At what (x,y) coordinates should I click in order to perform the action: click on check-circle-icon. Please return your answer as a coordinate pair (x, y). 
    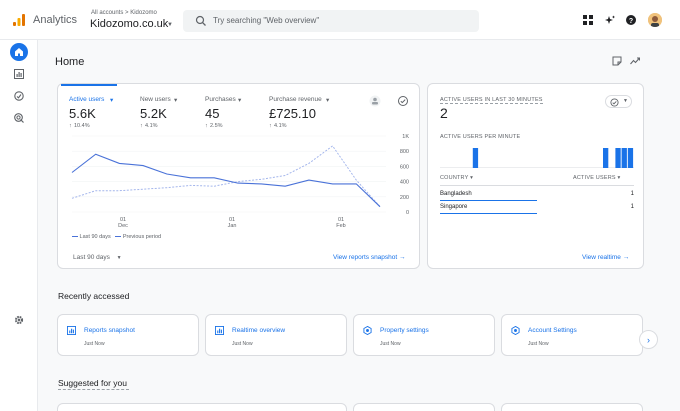
    Looking at the image, I should click on (403, 101).